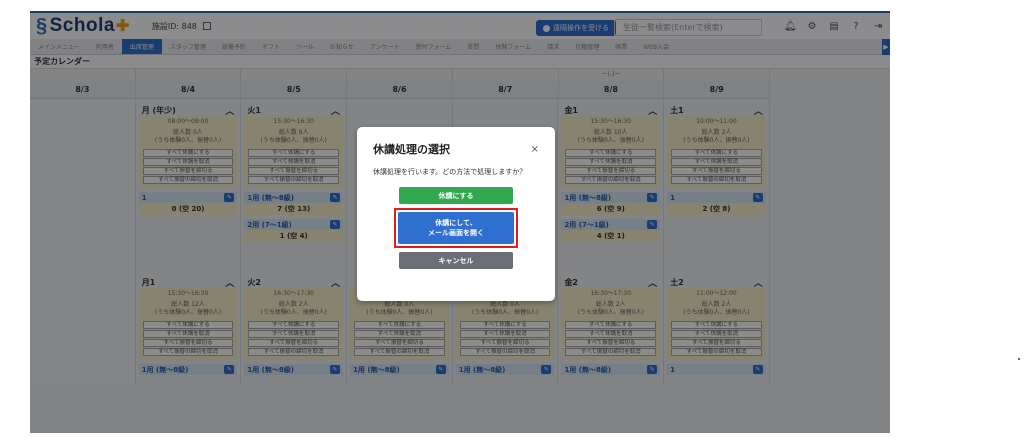 This screenshot has width=1024, height=440. What do you see at coordinates (456, 260) in the screenshot?
I see `dialog-cancel-button: キャンセル` at bounding box center [456, 260].